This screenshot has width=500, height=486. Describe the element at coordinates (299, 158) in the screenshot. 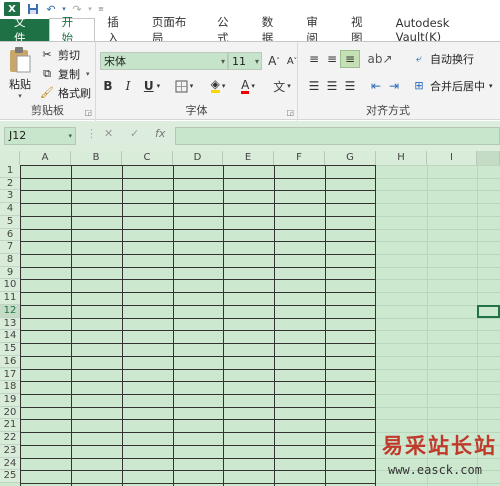

I see `column-header-f: F` at that location.